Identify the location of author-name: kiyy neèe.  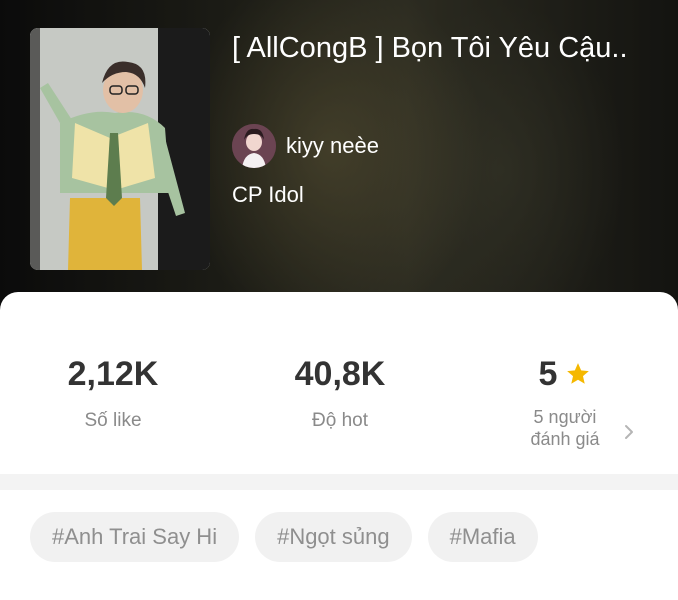
(332, 145).